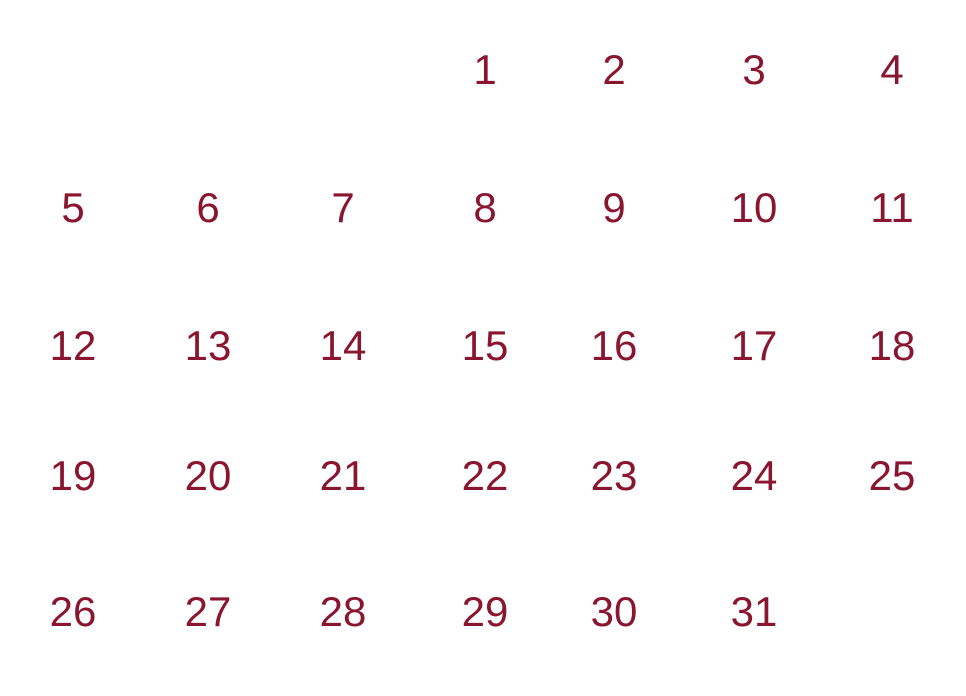 This screenshot has height=696, width=966. Describe the element at coordinates (754, 476) in the screenshot. I see `calendar-day-24: 24` at that location.